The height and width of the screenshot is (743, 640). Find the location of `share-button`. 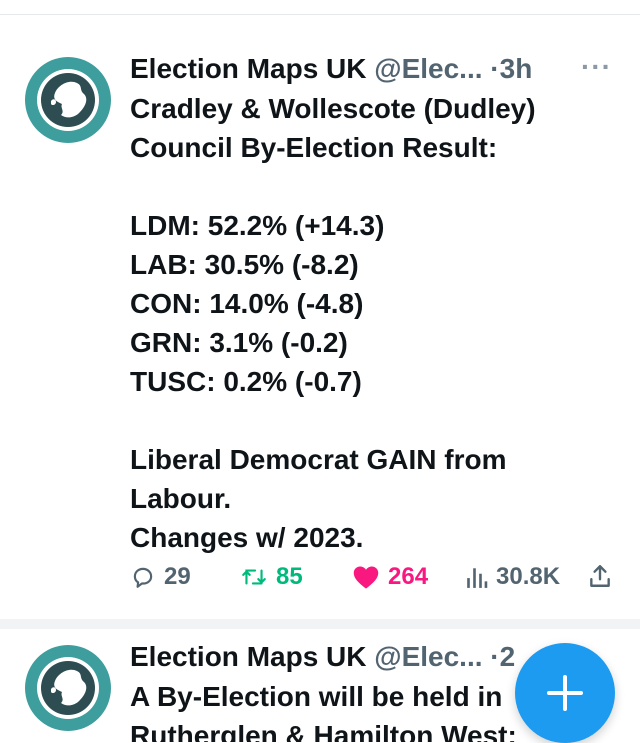

share-button is located at coordinates (600, 576).